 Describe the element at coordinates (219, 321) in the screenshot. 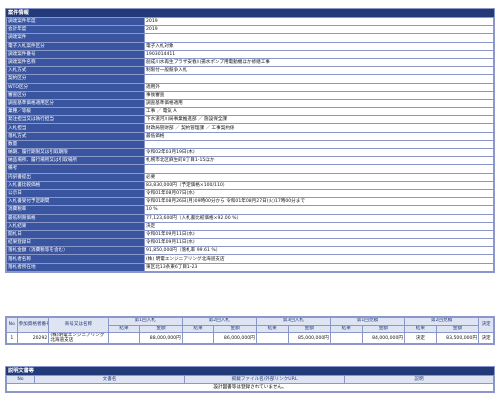

I see `col-round2: 第2回入札` at that location.